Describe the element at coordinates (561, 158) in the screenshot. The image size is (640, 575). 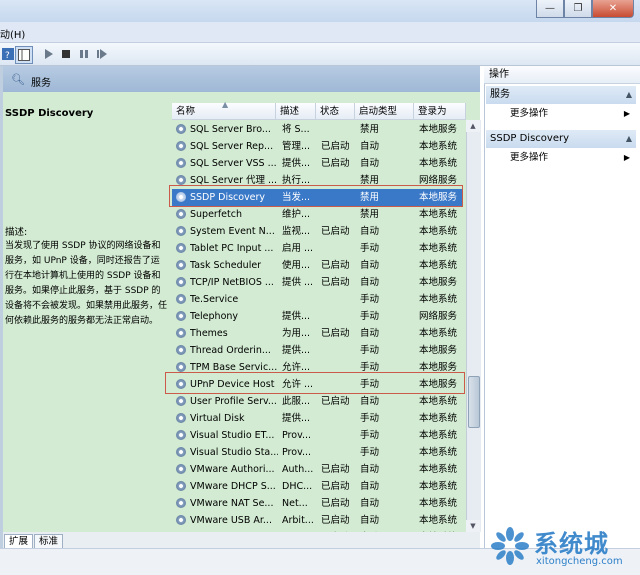
I see `more-actions-ssdp: 更多操作 ▶` at that location.